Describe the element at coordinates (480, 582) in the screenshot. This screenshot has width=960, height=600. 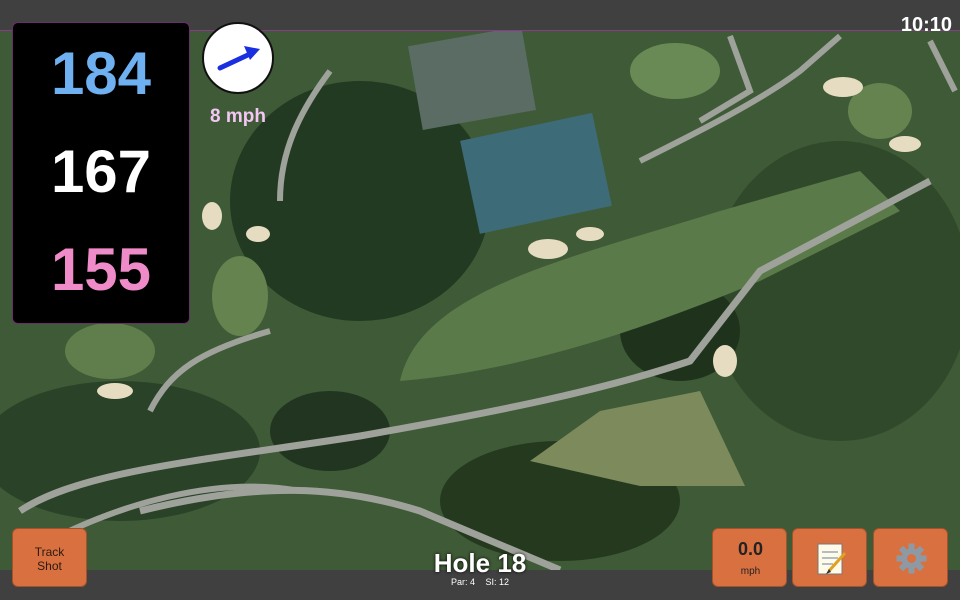
I see `hole-info: Par: 4 SI: 12` at that location.